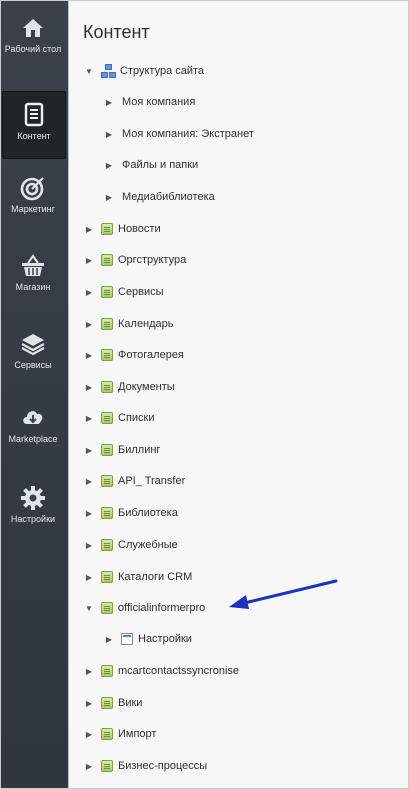  Describe the element at coordinates (148, 545) in the screenshot. I see `tree-item-label: Служебные` at that location.